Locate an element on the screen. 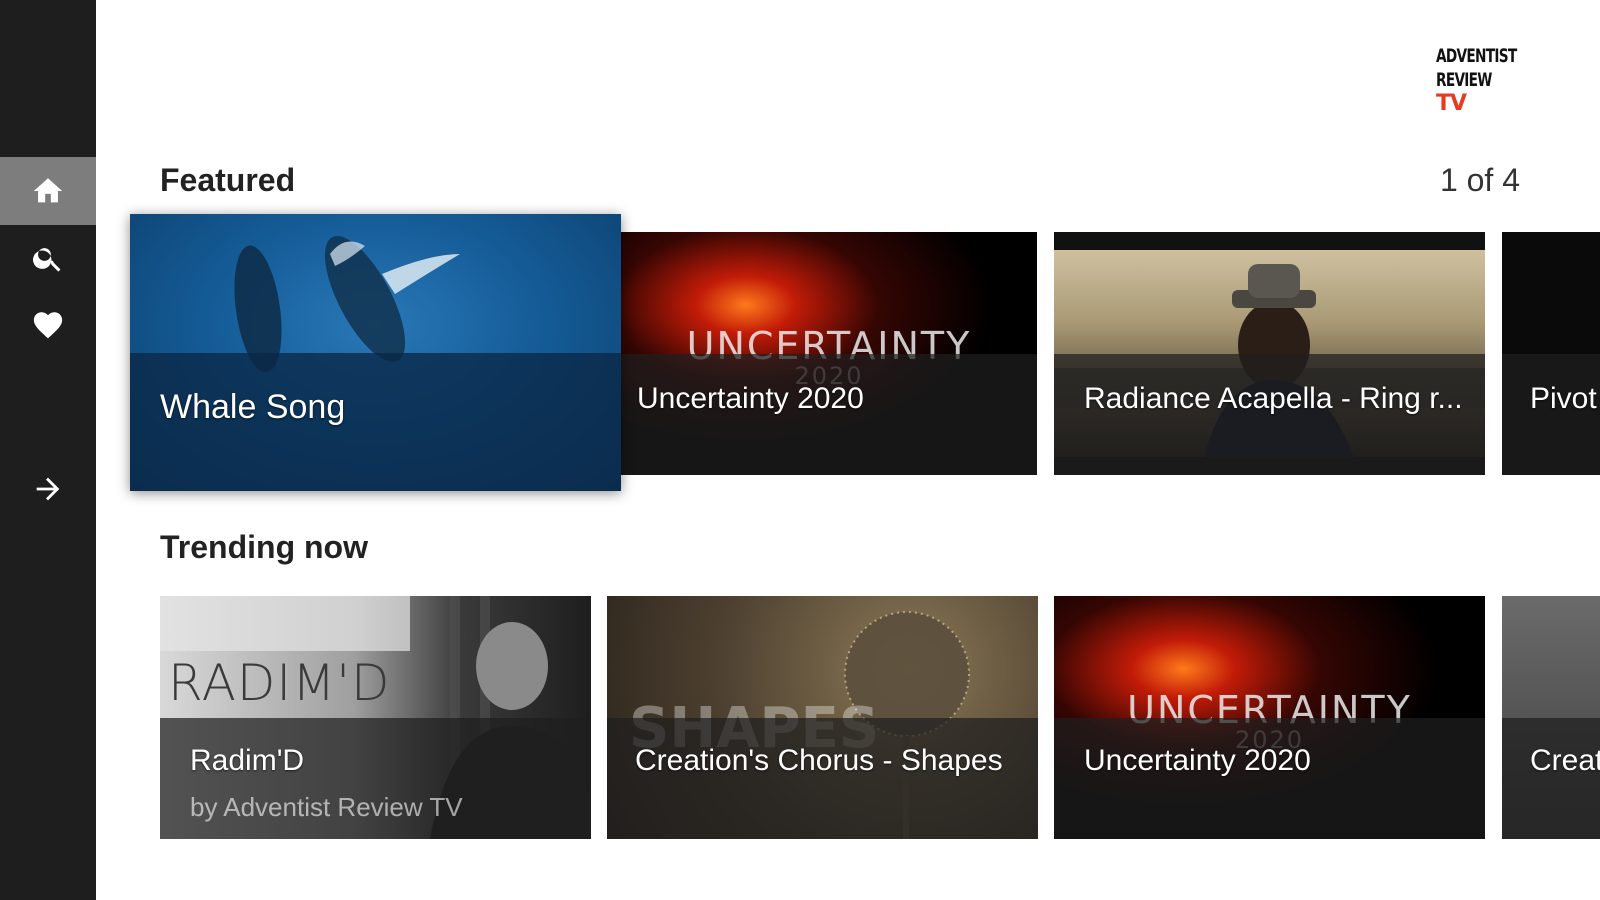 The width and height of the screenshot is (1600, 900). sidebar-item-favorites is located at coordinates (48, 325).